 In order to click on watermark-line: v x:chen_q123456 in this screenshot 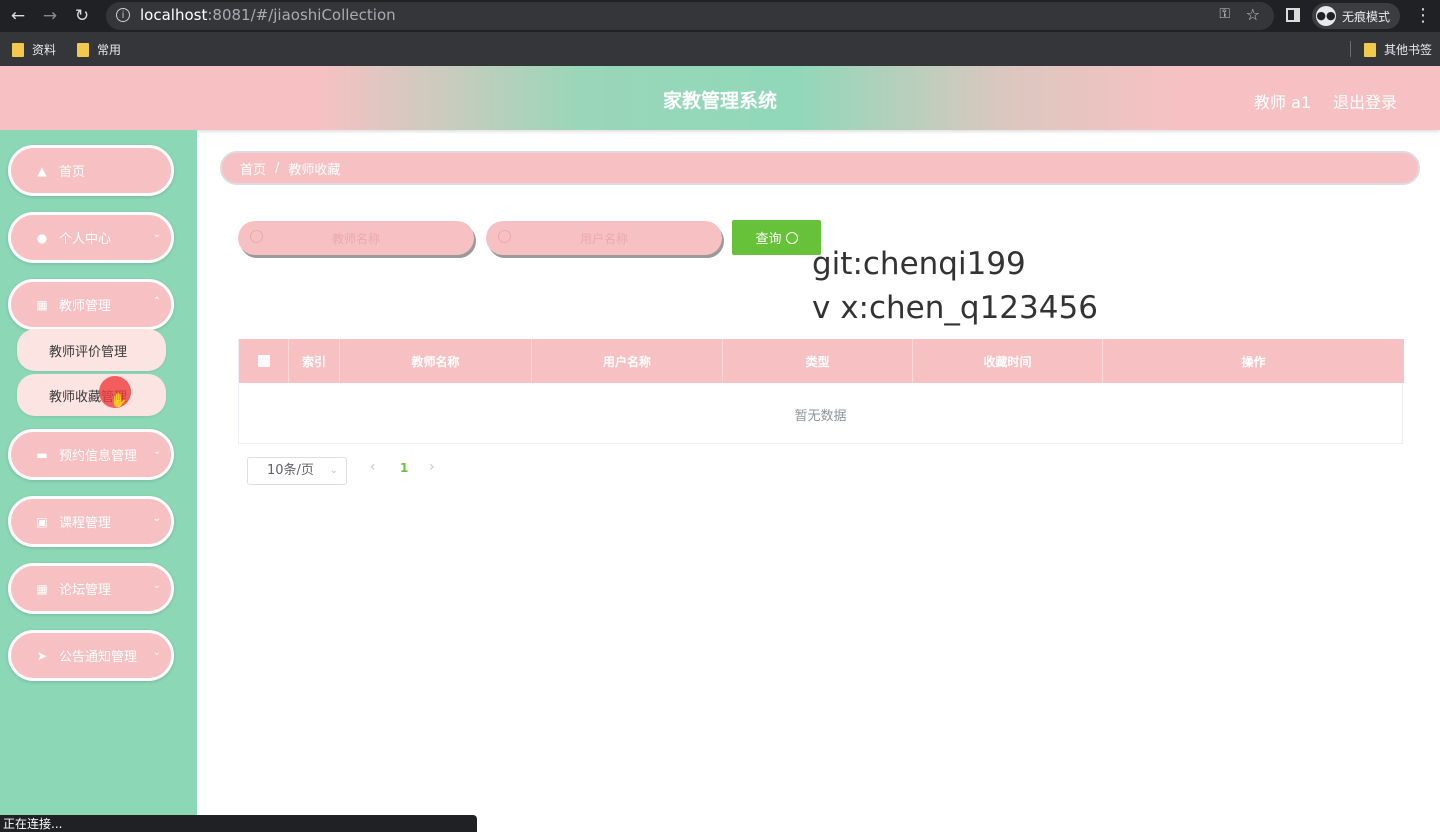, I will do `click(955, 308)`.